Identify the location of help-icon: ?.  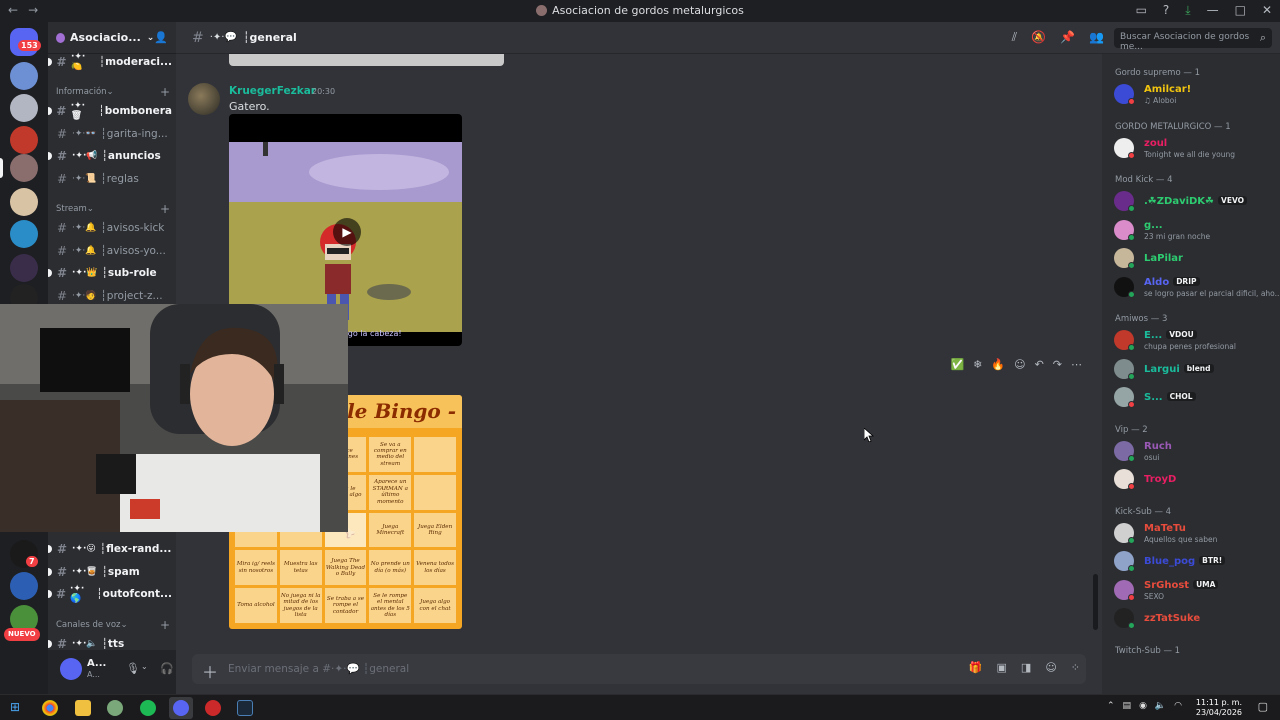
(1166, 10).